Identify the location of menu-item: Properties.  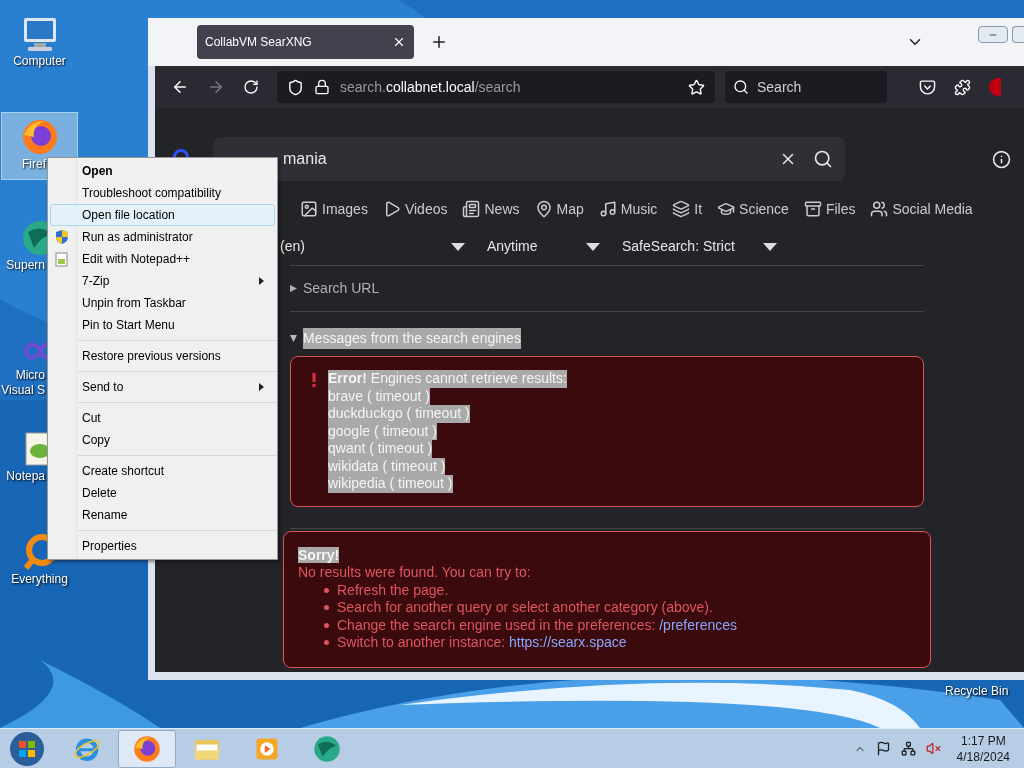
(162, 546).